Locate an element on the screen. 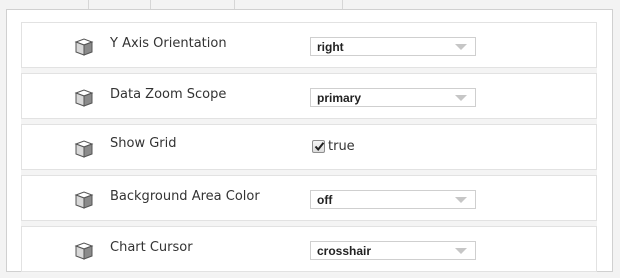 This screenshot has height=278, width=620. property-label: Chart Cursor is located at coordinates (151, 247).